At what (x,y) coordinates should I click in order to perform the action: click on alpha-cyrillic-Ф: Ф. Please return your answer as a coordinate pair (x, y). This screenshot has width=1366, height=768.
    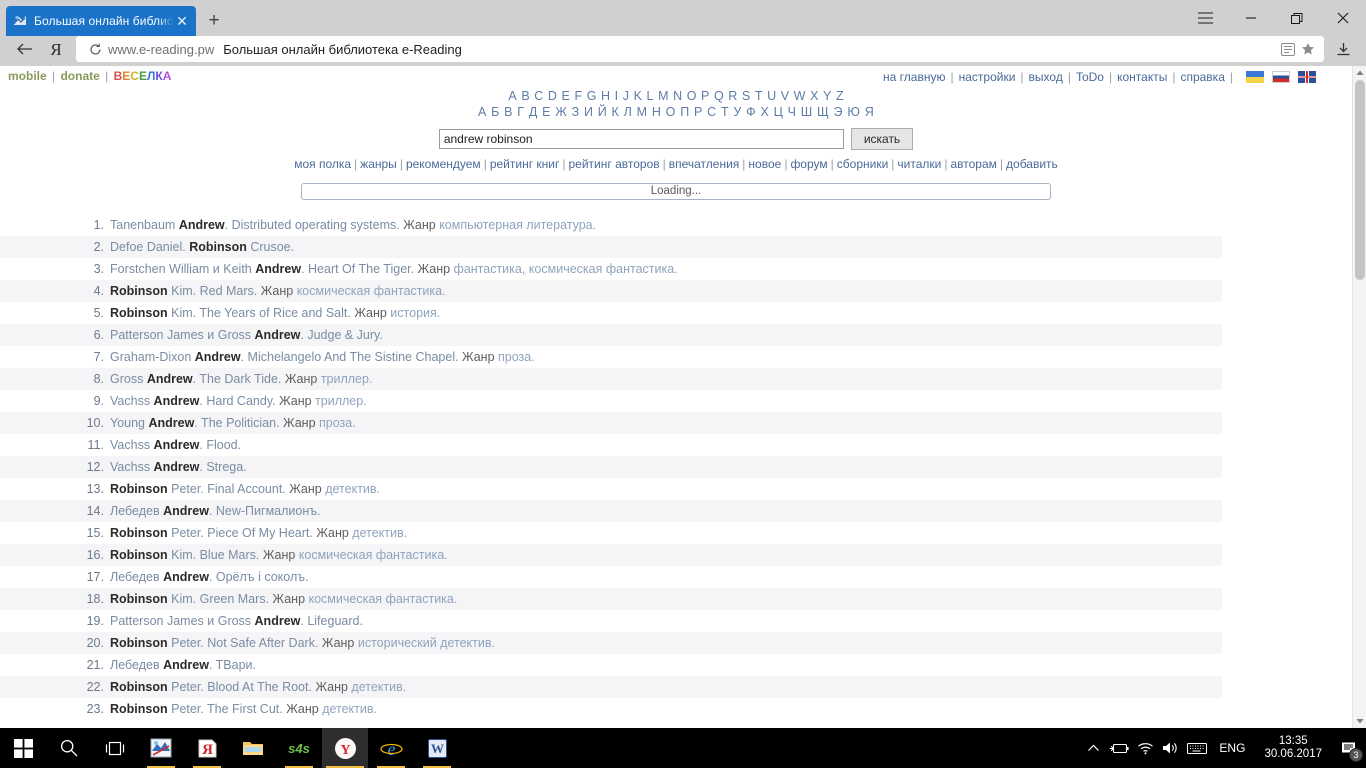
    Looking at the image, I should click on (751, 112).